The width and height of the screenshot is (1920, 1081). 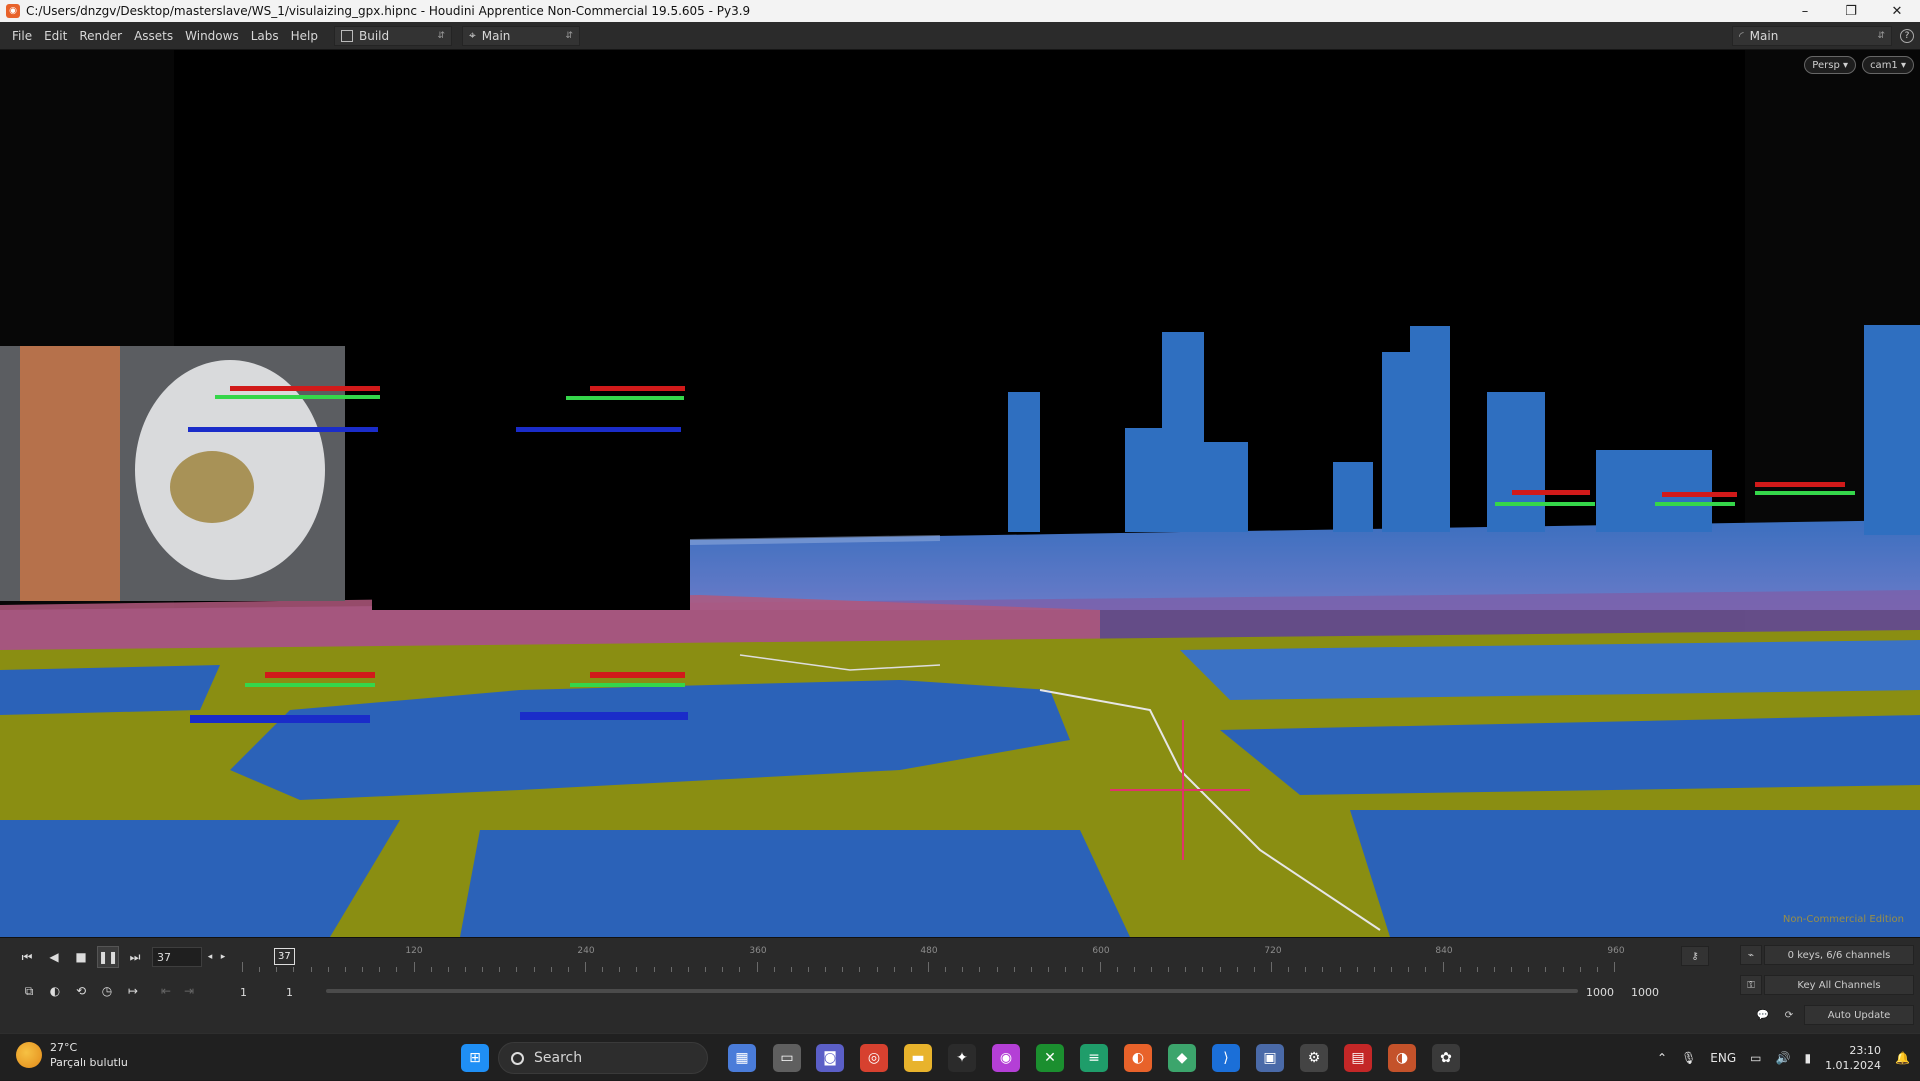 I want to click on notification-bell-icon: 🔔, so click(x=1902, y=1058).